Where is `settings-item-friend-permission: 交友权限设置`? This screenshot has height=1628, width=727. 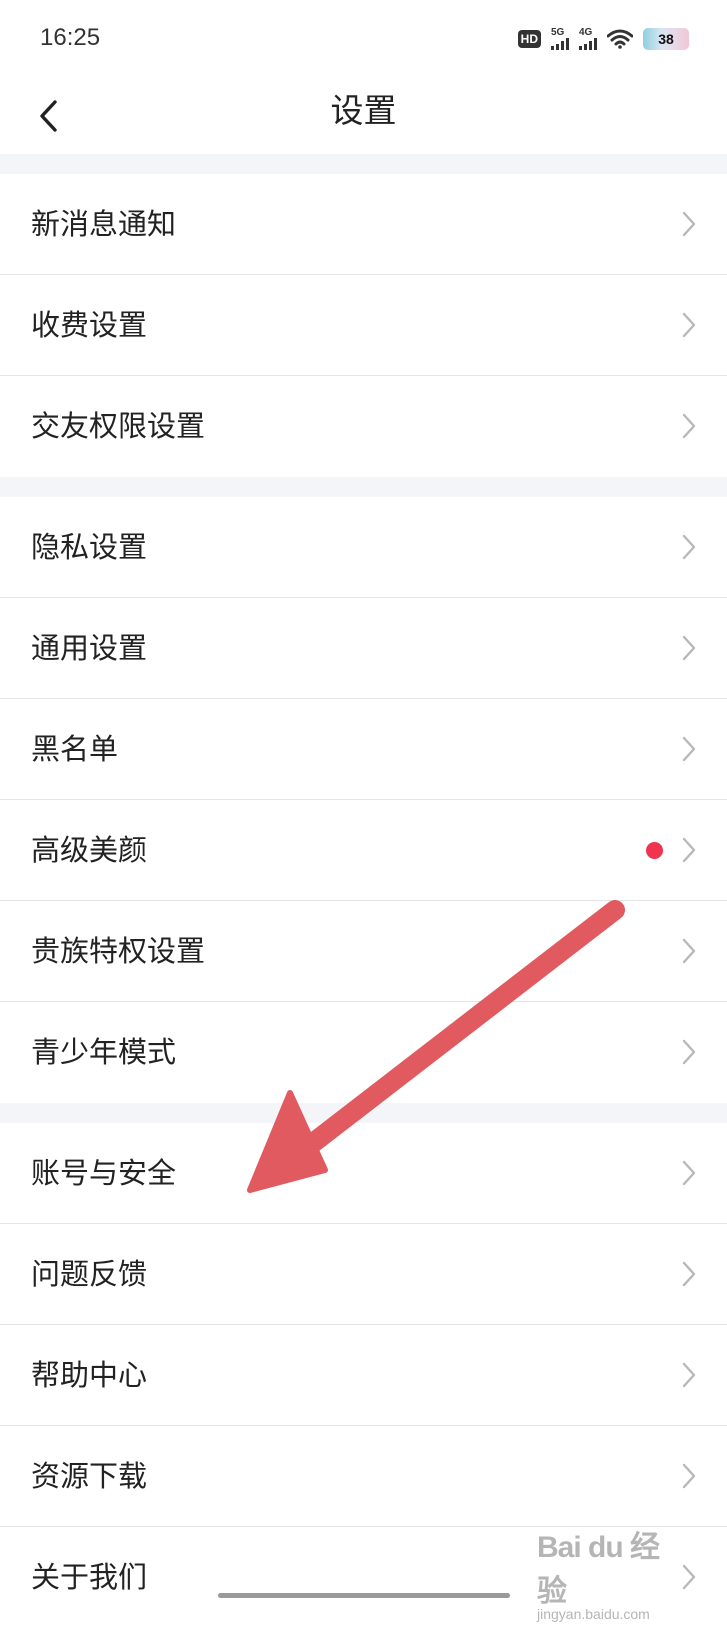 settings-item-friend-permission: 交友权限设置 is located at coordinates (363, 426).